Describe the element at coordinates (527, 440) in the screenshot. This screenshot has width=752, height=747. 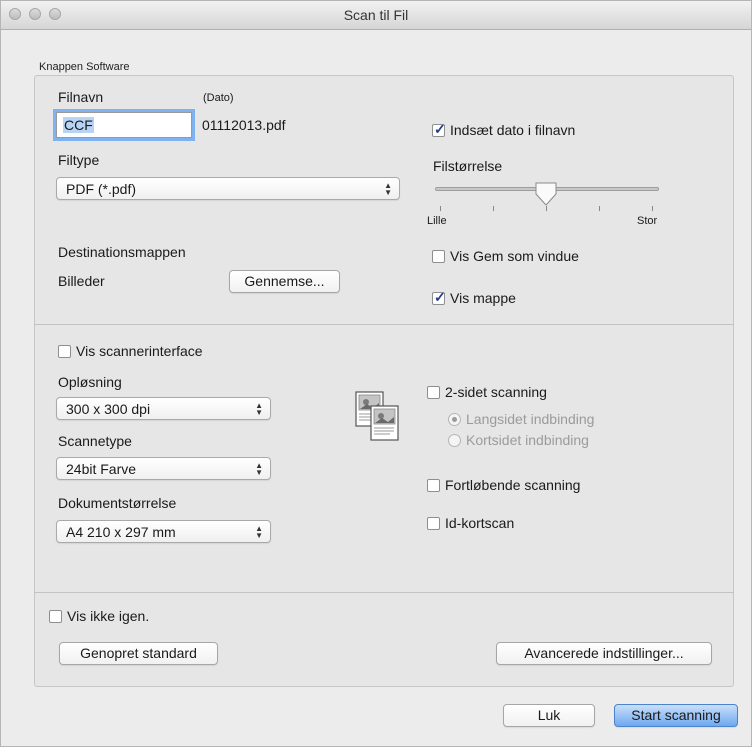
I see `short-edge-binding-label: Kortsidet indbinding` at that location.